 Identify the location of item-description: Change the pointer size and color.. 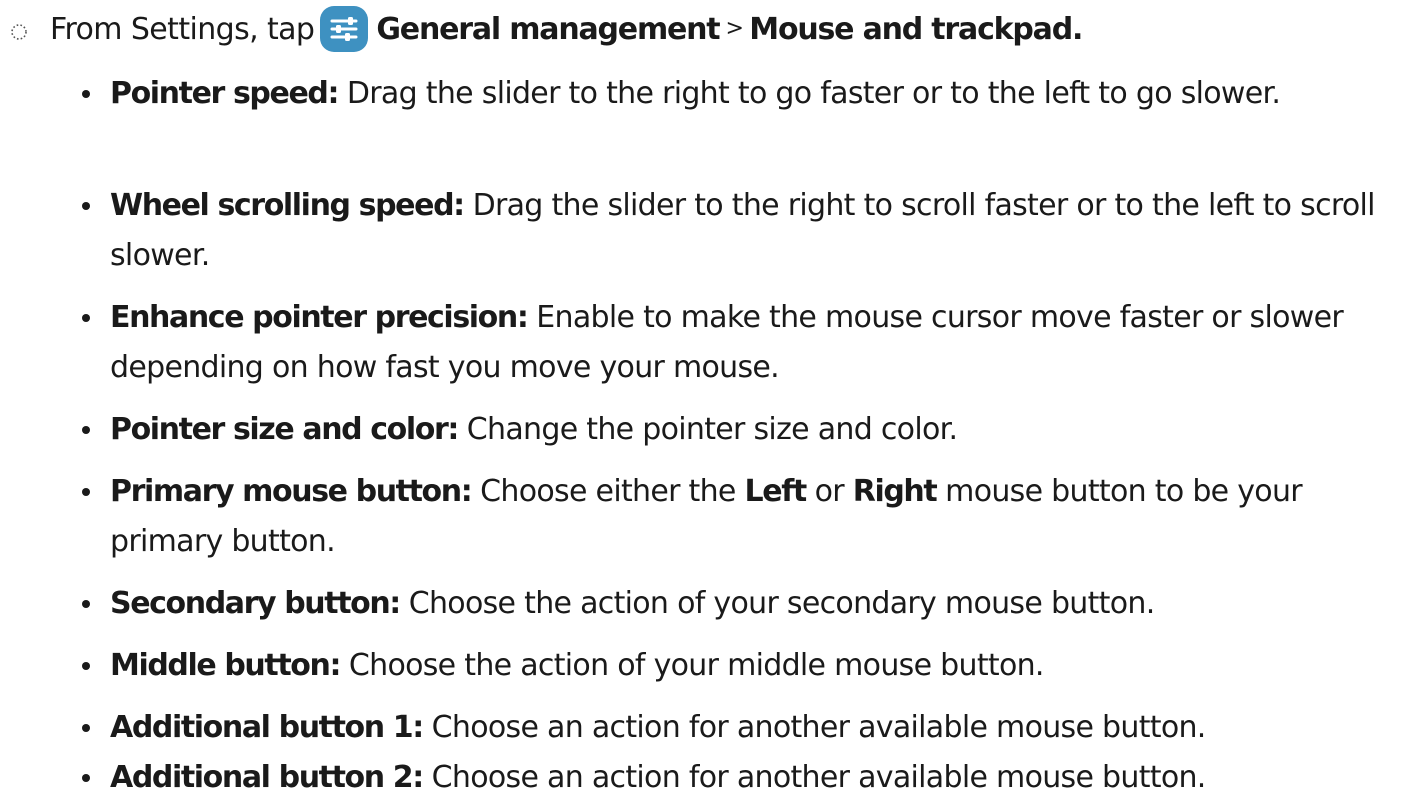
(707, 429).